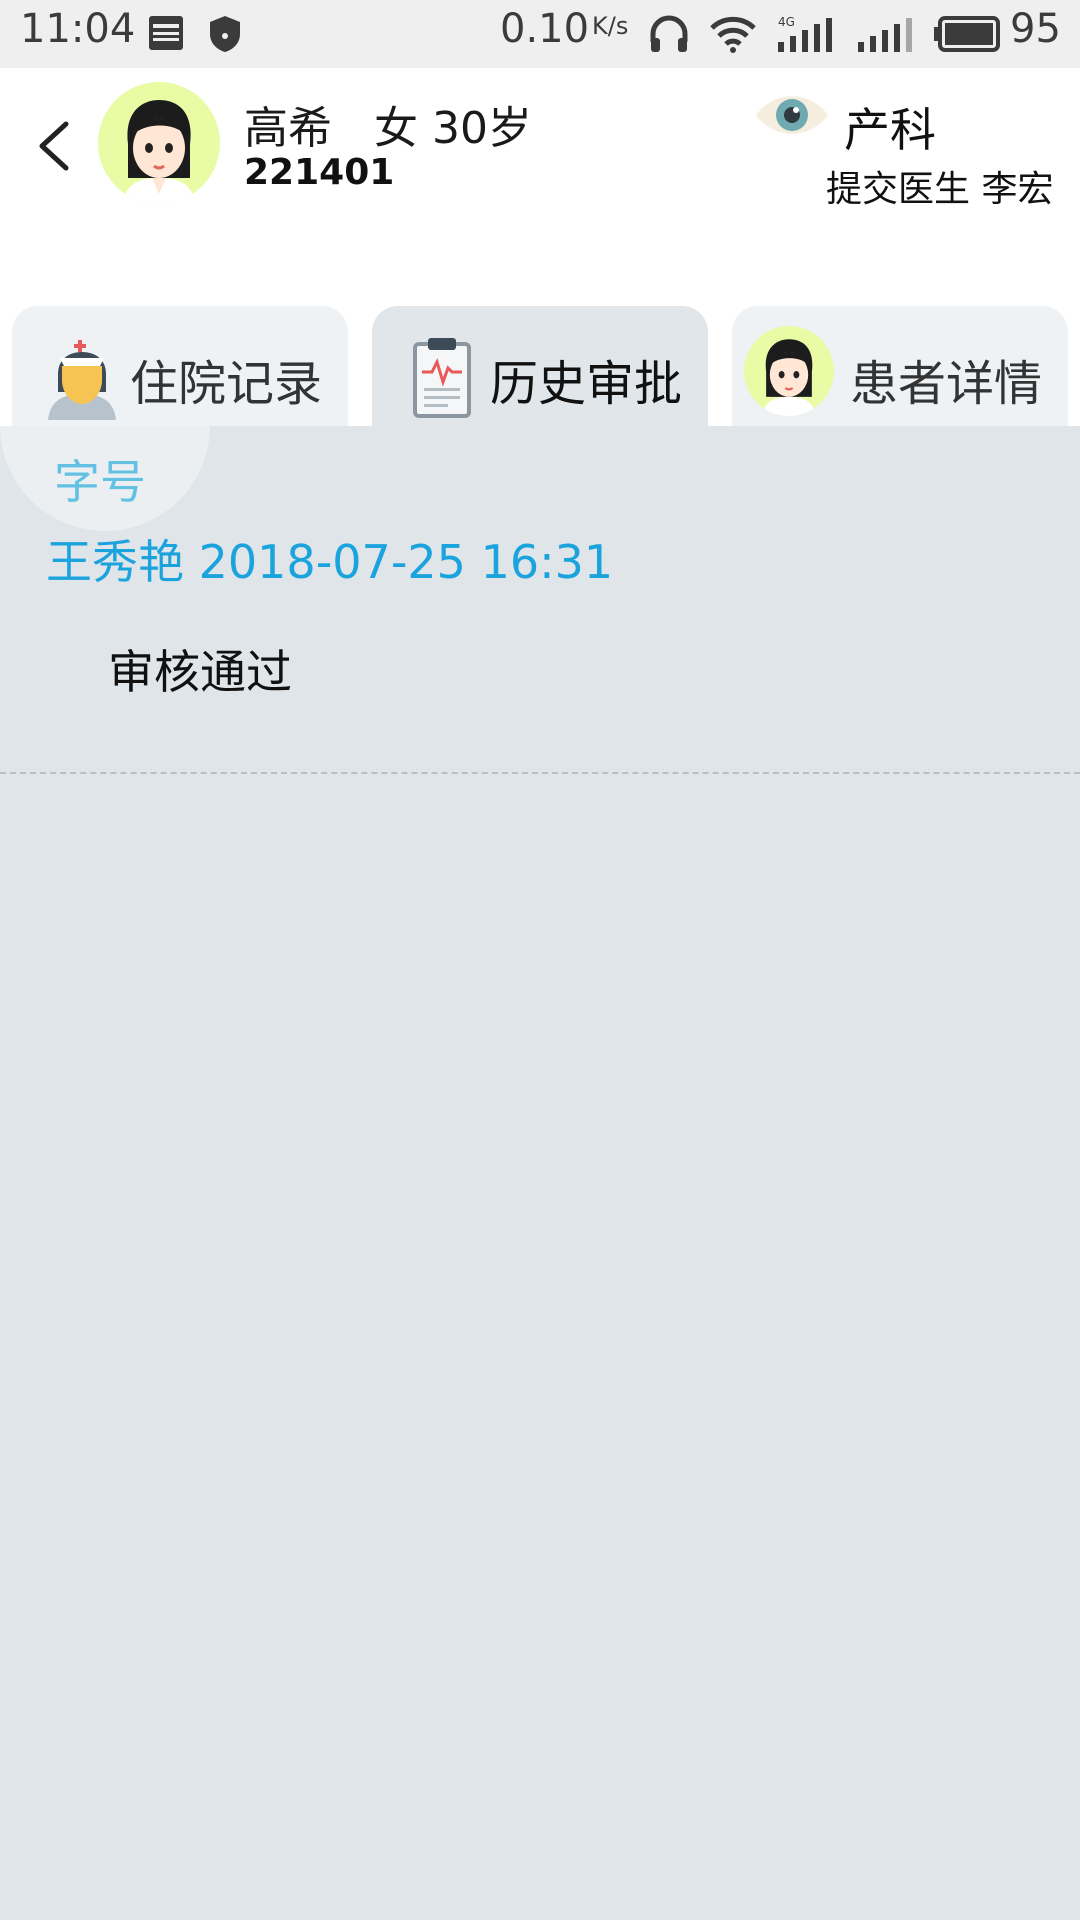 The width and height of the screenshot is (1080, 1920). Describe the element at coordinates (159, 143) in the screenshot. I see `patient-avatar` at that location.